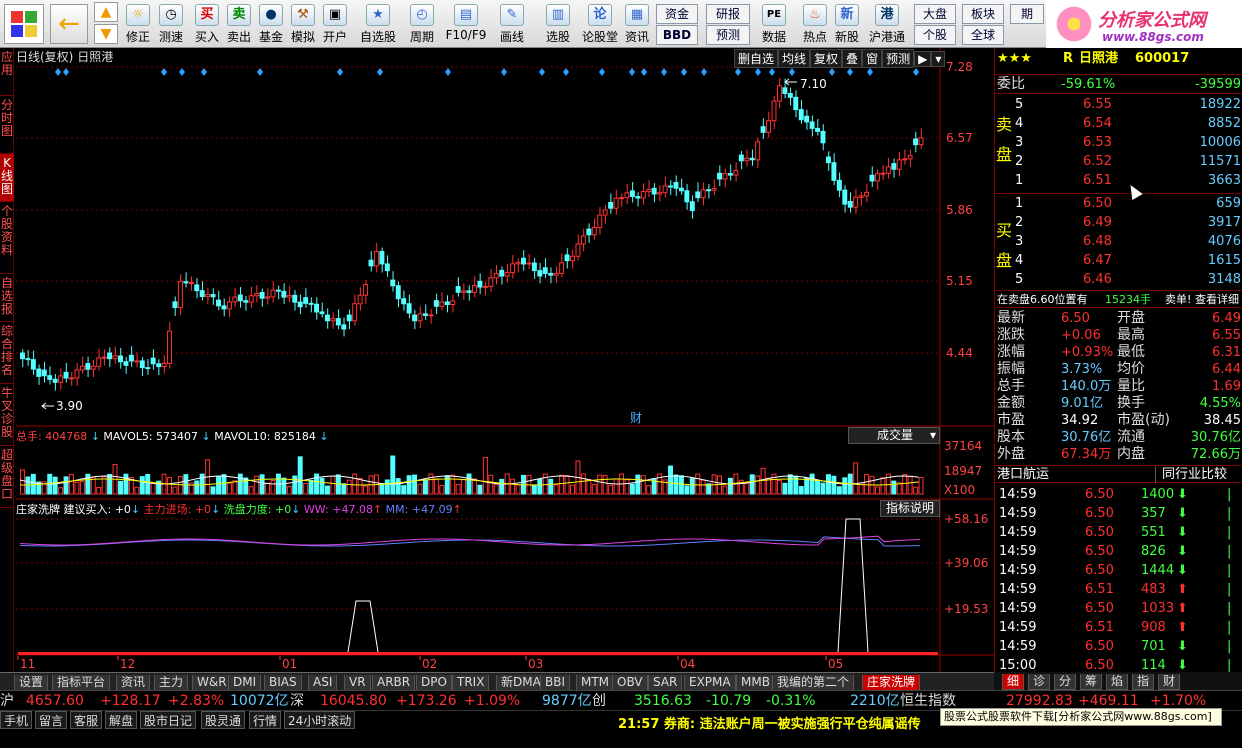 This screenshot has width=1242, height=748. Describe the element at coordinates (1118, 570) in the screenshot. I see `tick-row: 14:59 6.50 1444 ⬇ |` at that location.